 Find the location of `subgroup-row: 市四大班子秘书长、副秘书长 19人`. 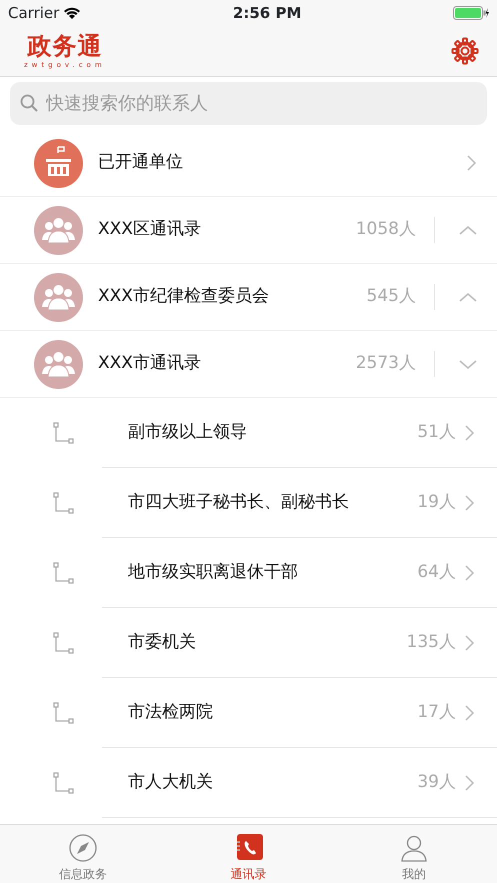

subgroup-row: 市四大班子秘书长、副秘书长 19人 is located at coordinates (299, 503).